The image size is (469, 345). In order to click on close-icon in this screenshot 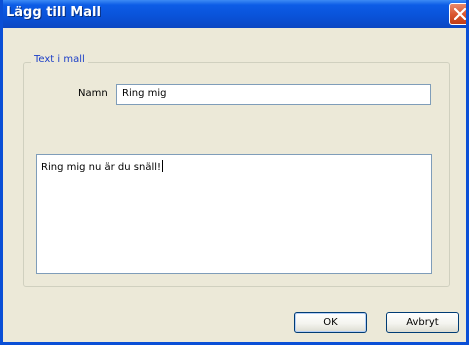, I will do `click(460, 14)`.